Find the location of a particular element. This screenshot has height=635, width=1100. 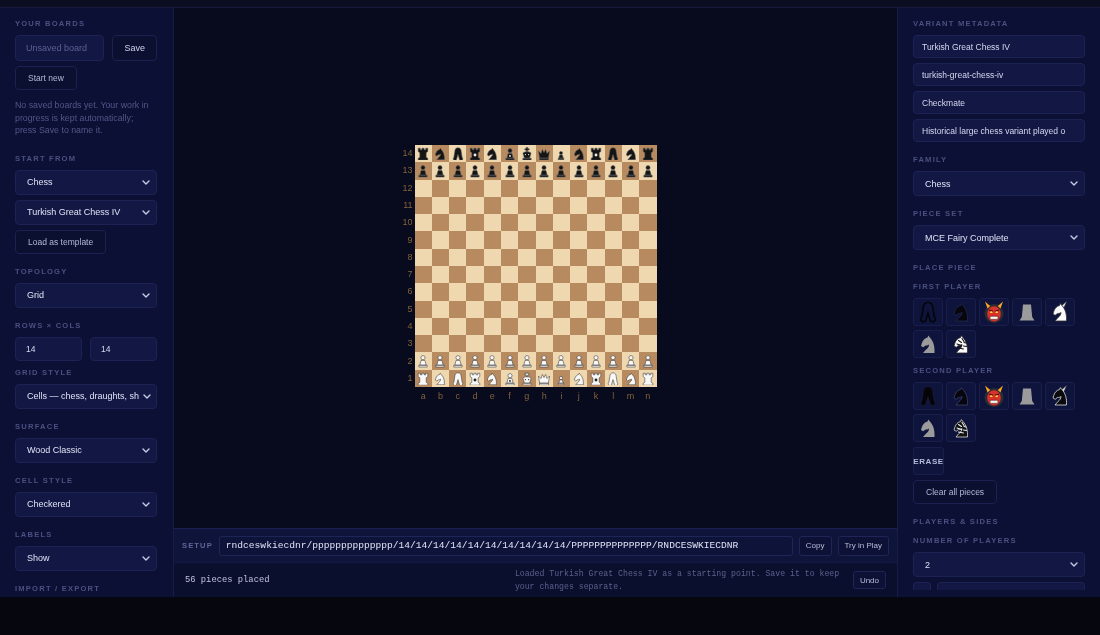

action-button: Clear all pieces is located at coordinates (955, 492).